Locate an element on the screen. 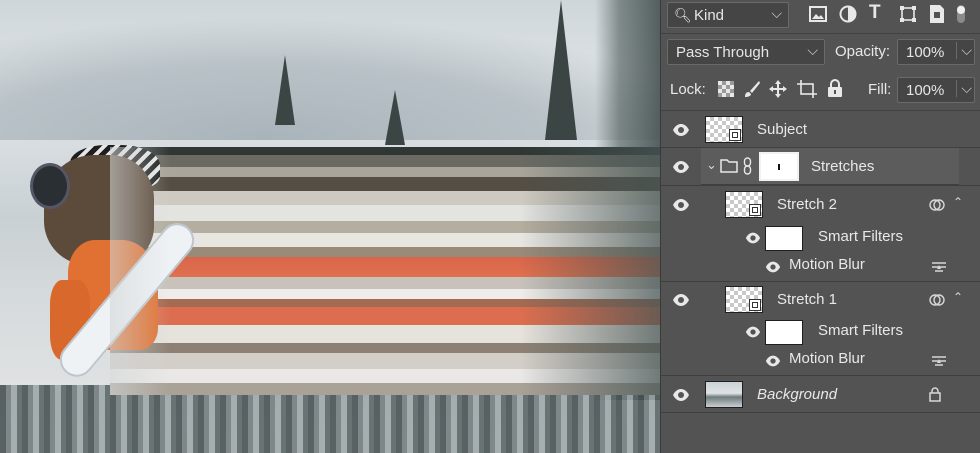  layer-name: Background is located at coordinates (797, 394).